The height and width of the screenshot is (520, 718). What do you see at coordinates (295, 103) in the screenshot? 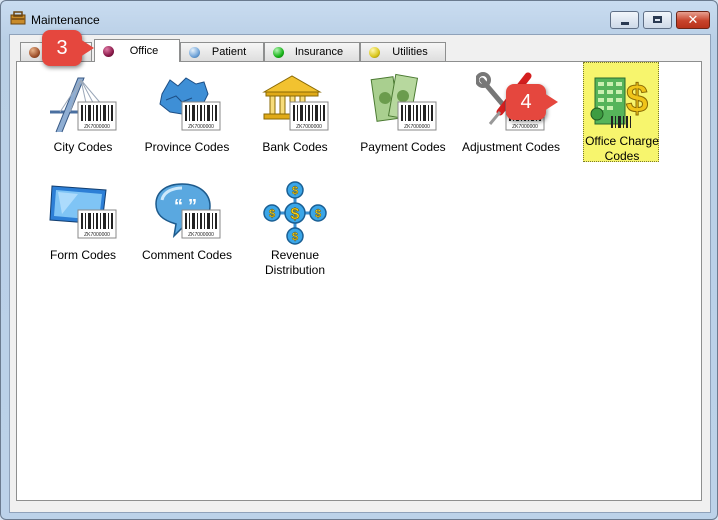
I see `bank-barcode-icon: ZK7000000` at bounding box center [295, 103].